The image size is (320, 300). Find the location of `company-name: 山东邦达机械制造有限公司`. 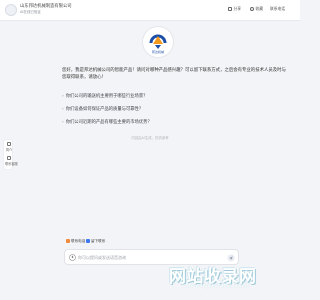

company-name: 山东邦达机械制造有限公司 is located at coordinates (46, 6).